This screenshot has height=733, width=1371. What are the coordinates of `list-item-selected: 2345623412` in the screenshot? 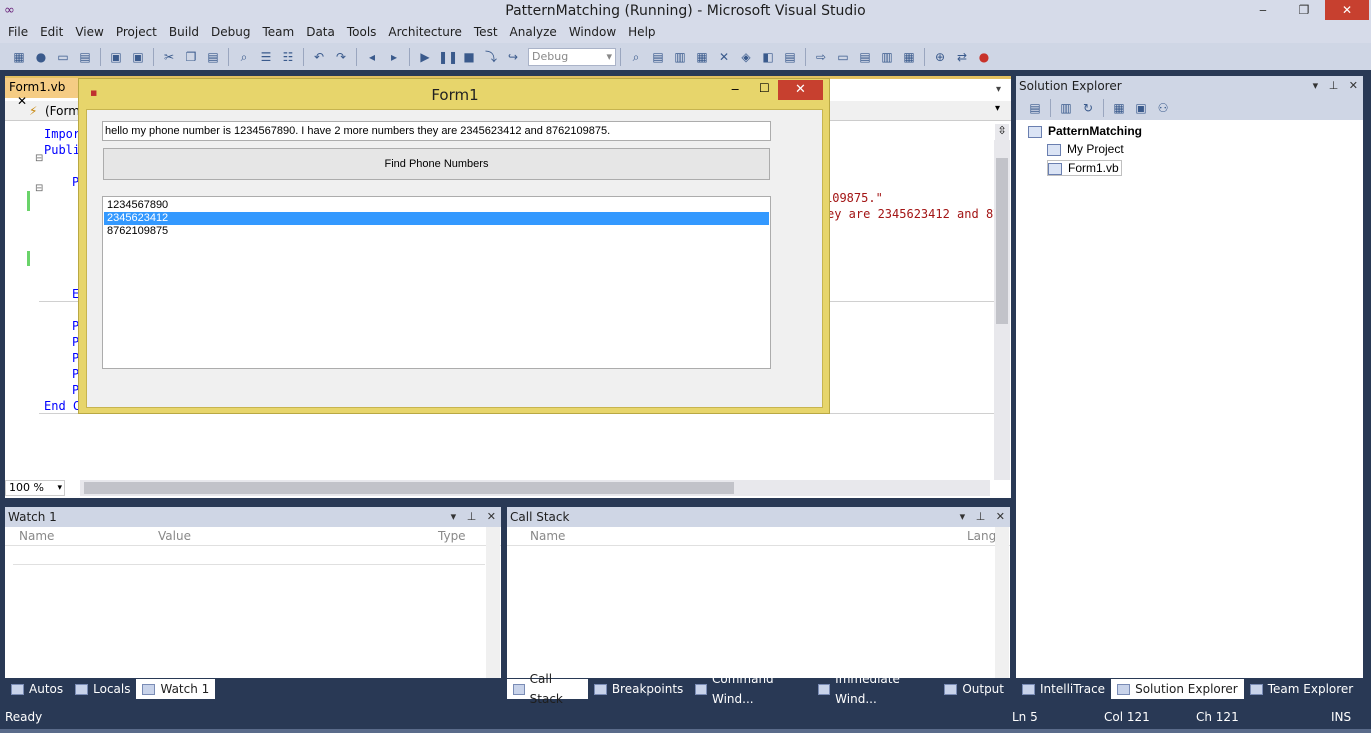 It's located at (436, 218).